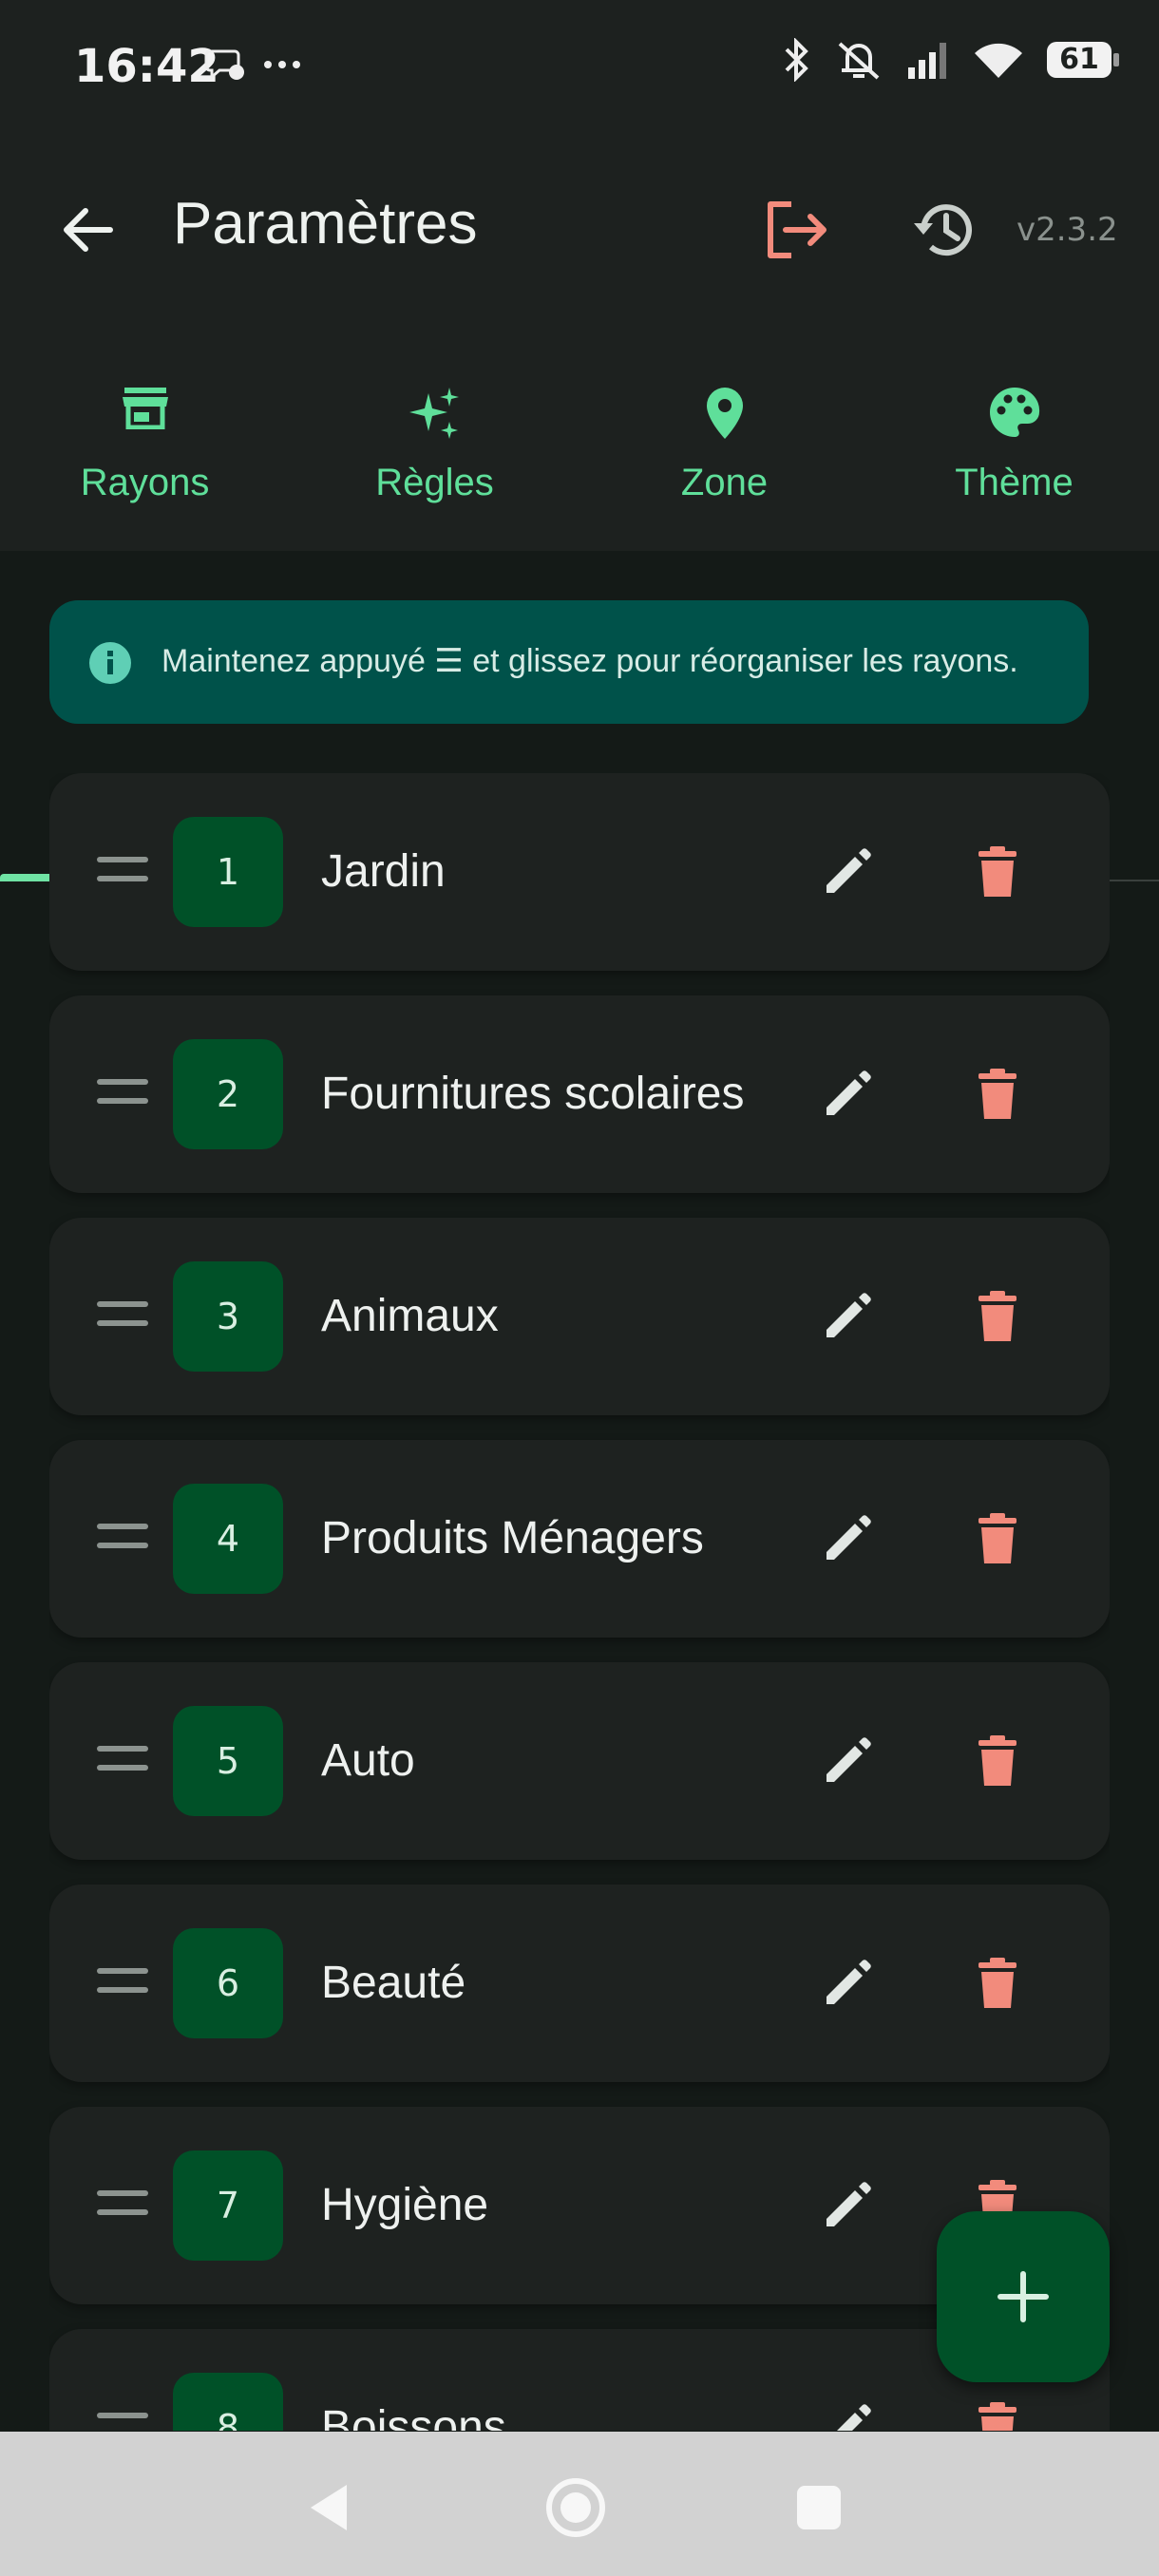 The width and height of the screenshot is (1159, 2576). What do you see at coordinates (282, 64) in the screenshot?
I see `more-dots-icon` at bounding box center [282, 64].